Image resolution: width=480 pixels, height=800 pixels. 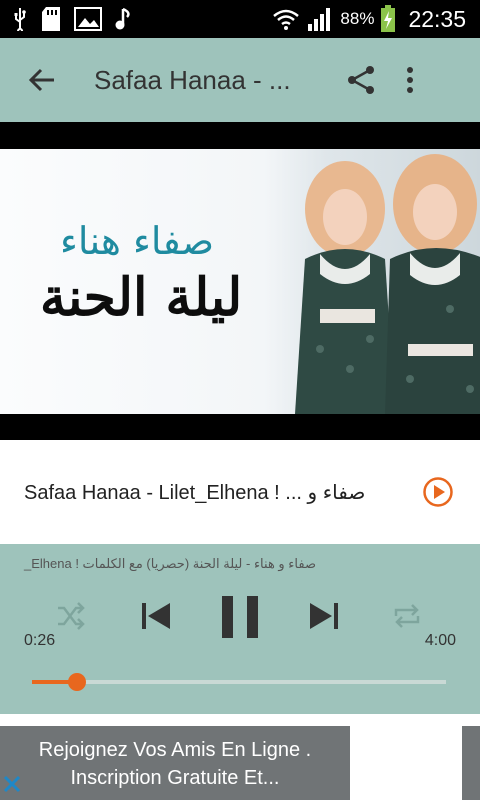 I want to click on seek-bar, so click(x=239, y=682).